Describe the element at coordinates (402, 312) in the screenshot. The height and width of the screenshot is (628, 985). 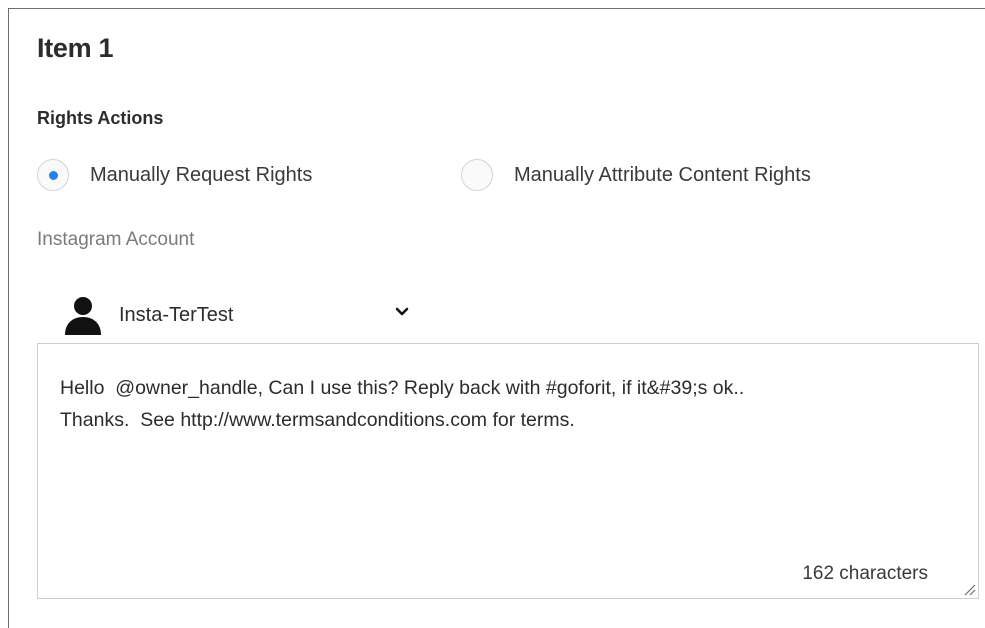
I see `chevron-down-icon` at that location.